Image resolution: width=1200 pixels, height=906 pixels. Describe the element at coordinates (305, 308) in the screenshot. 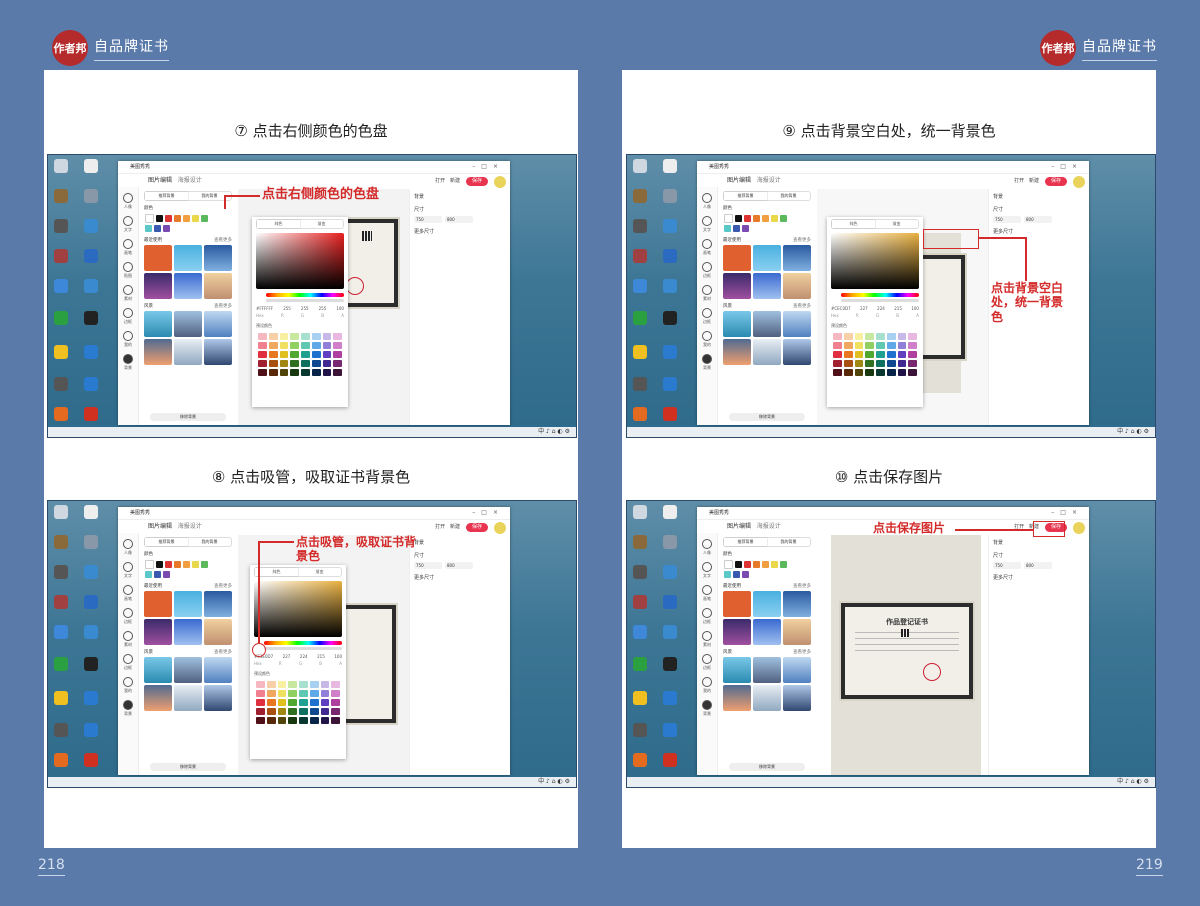

I see `g-value: 255` at that location.